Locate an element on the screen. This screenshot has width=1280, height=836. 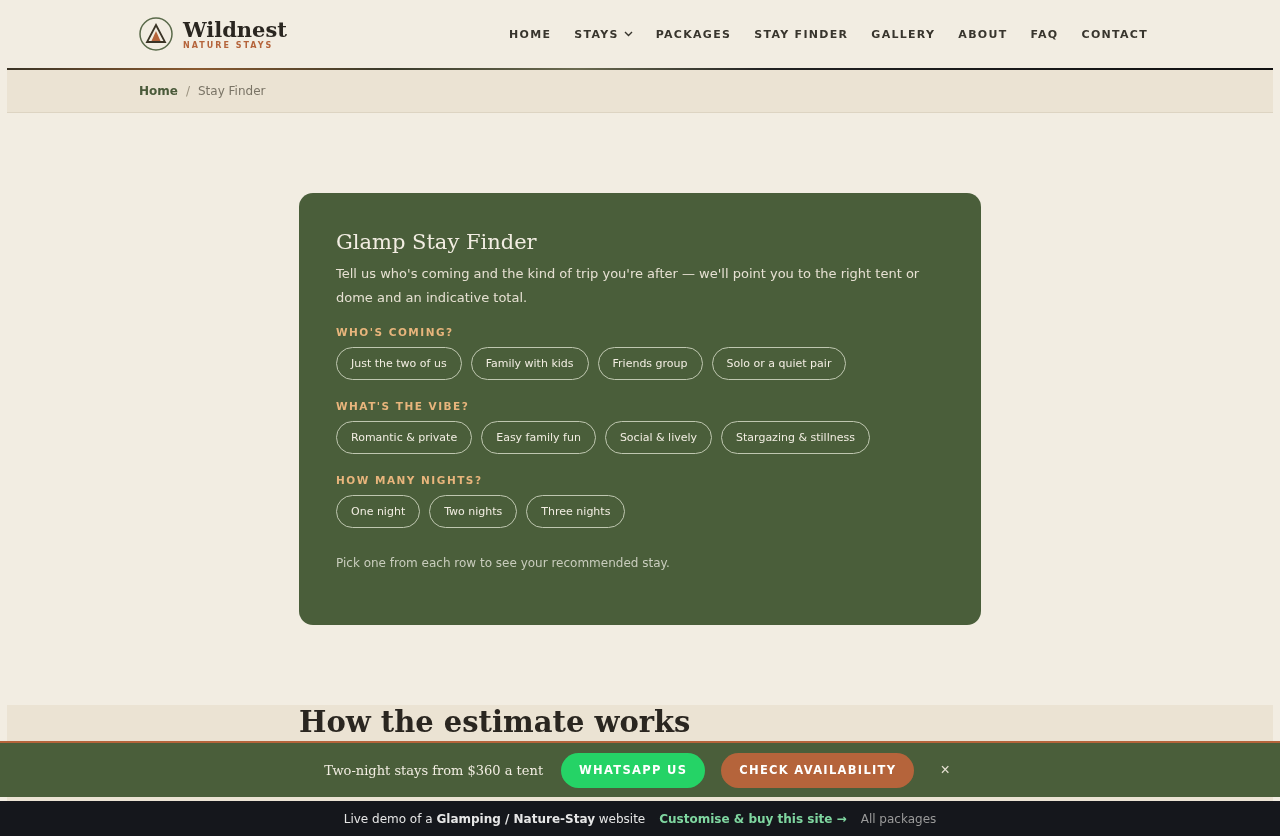
nav-link: PACKAGES is located at coordinates (693, 34).